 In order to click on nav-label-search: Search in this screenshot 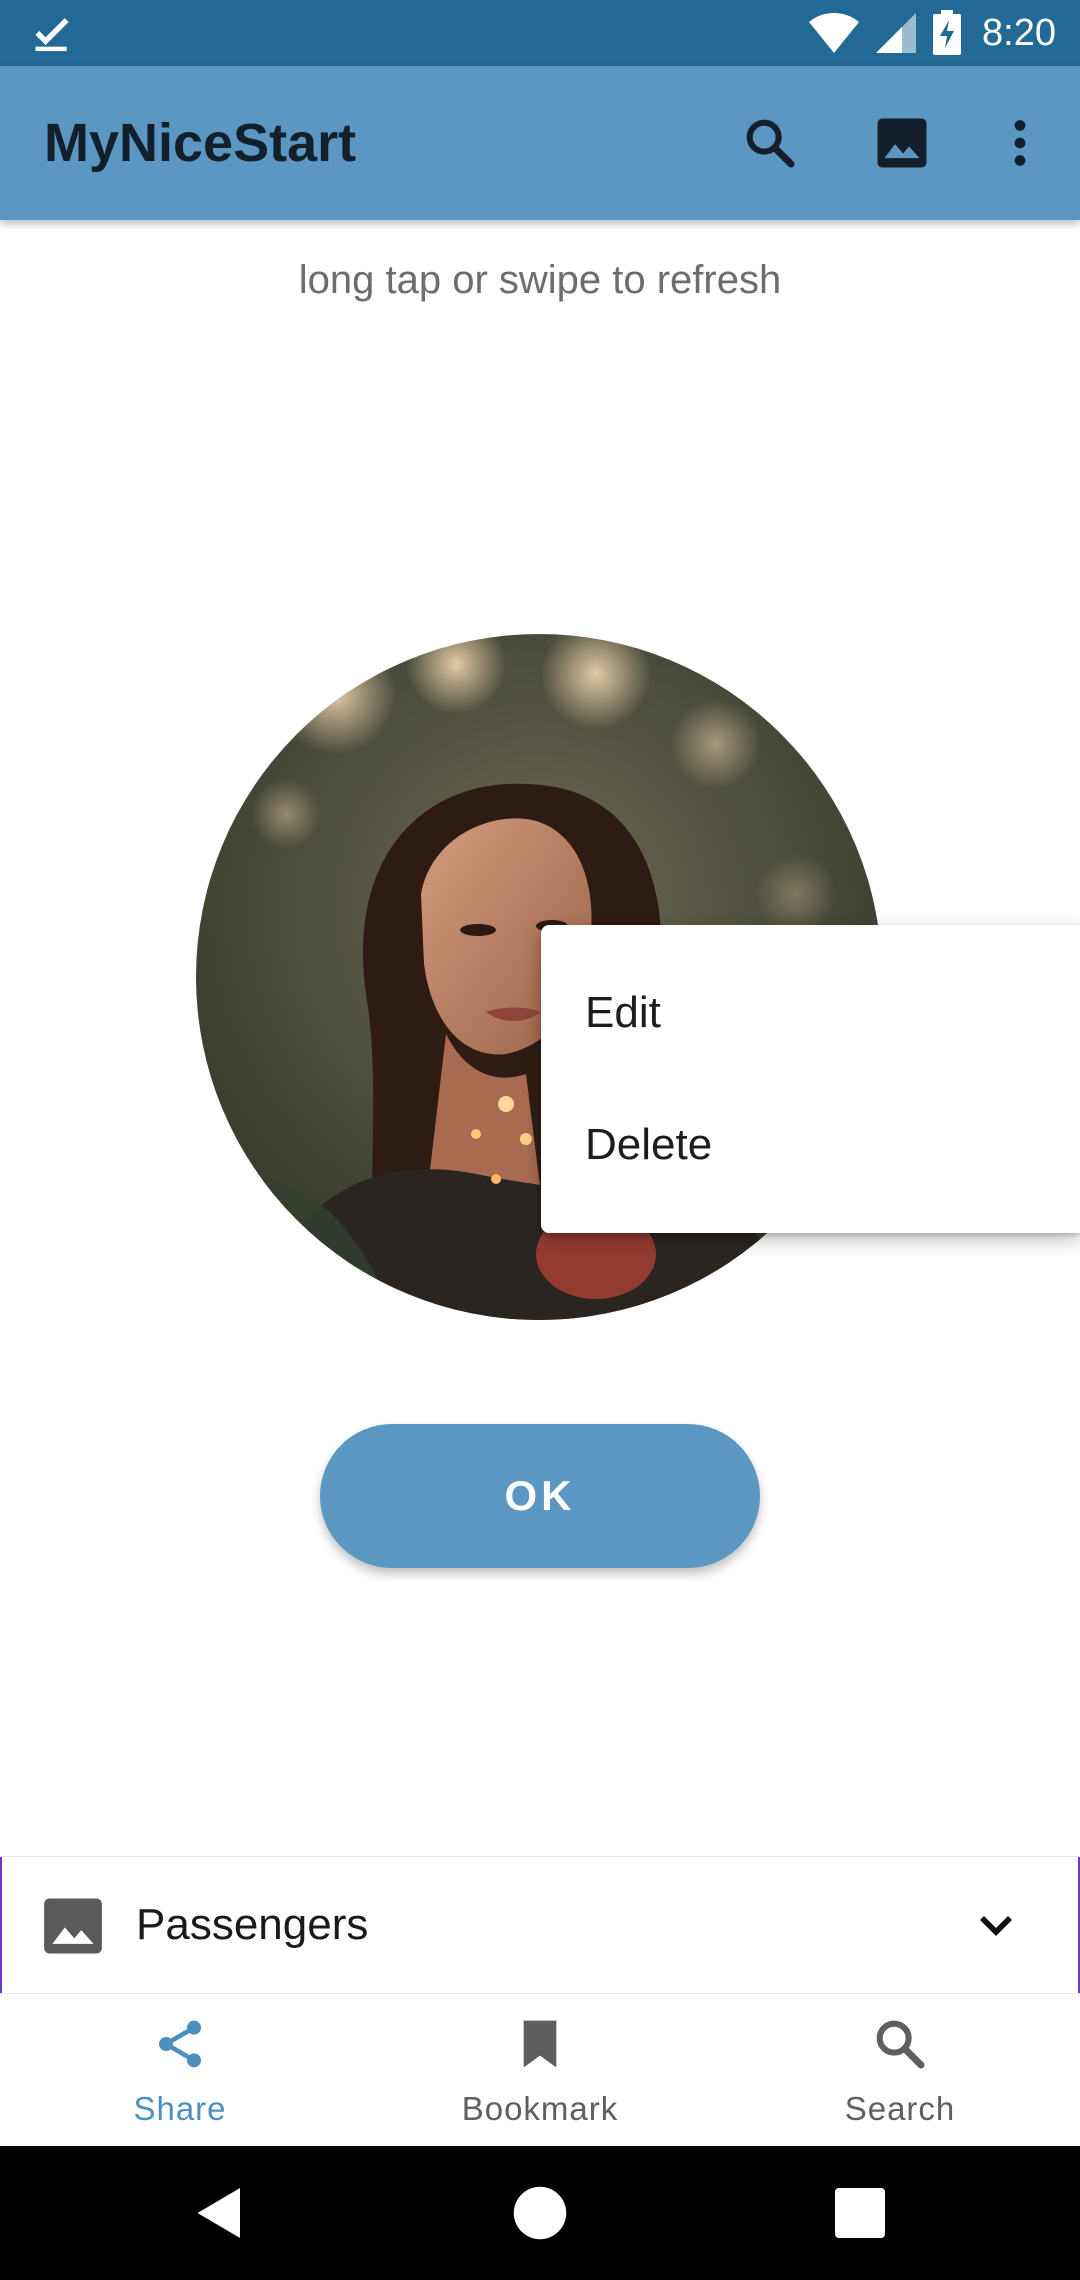, I will do `click(900, 2108)`.